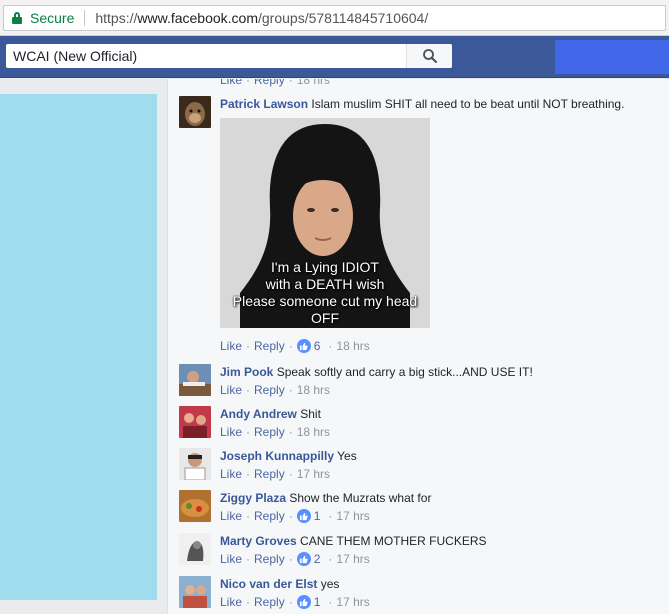  What do you see at coordinates (277, 456) in the screenshot?
I see `comment-author: Joseph Kunnappilly` at bounding box center [277, 456].